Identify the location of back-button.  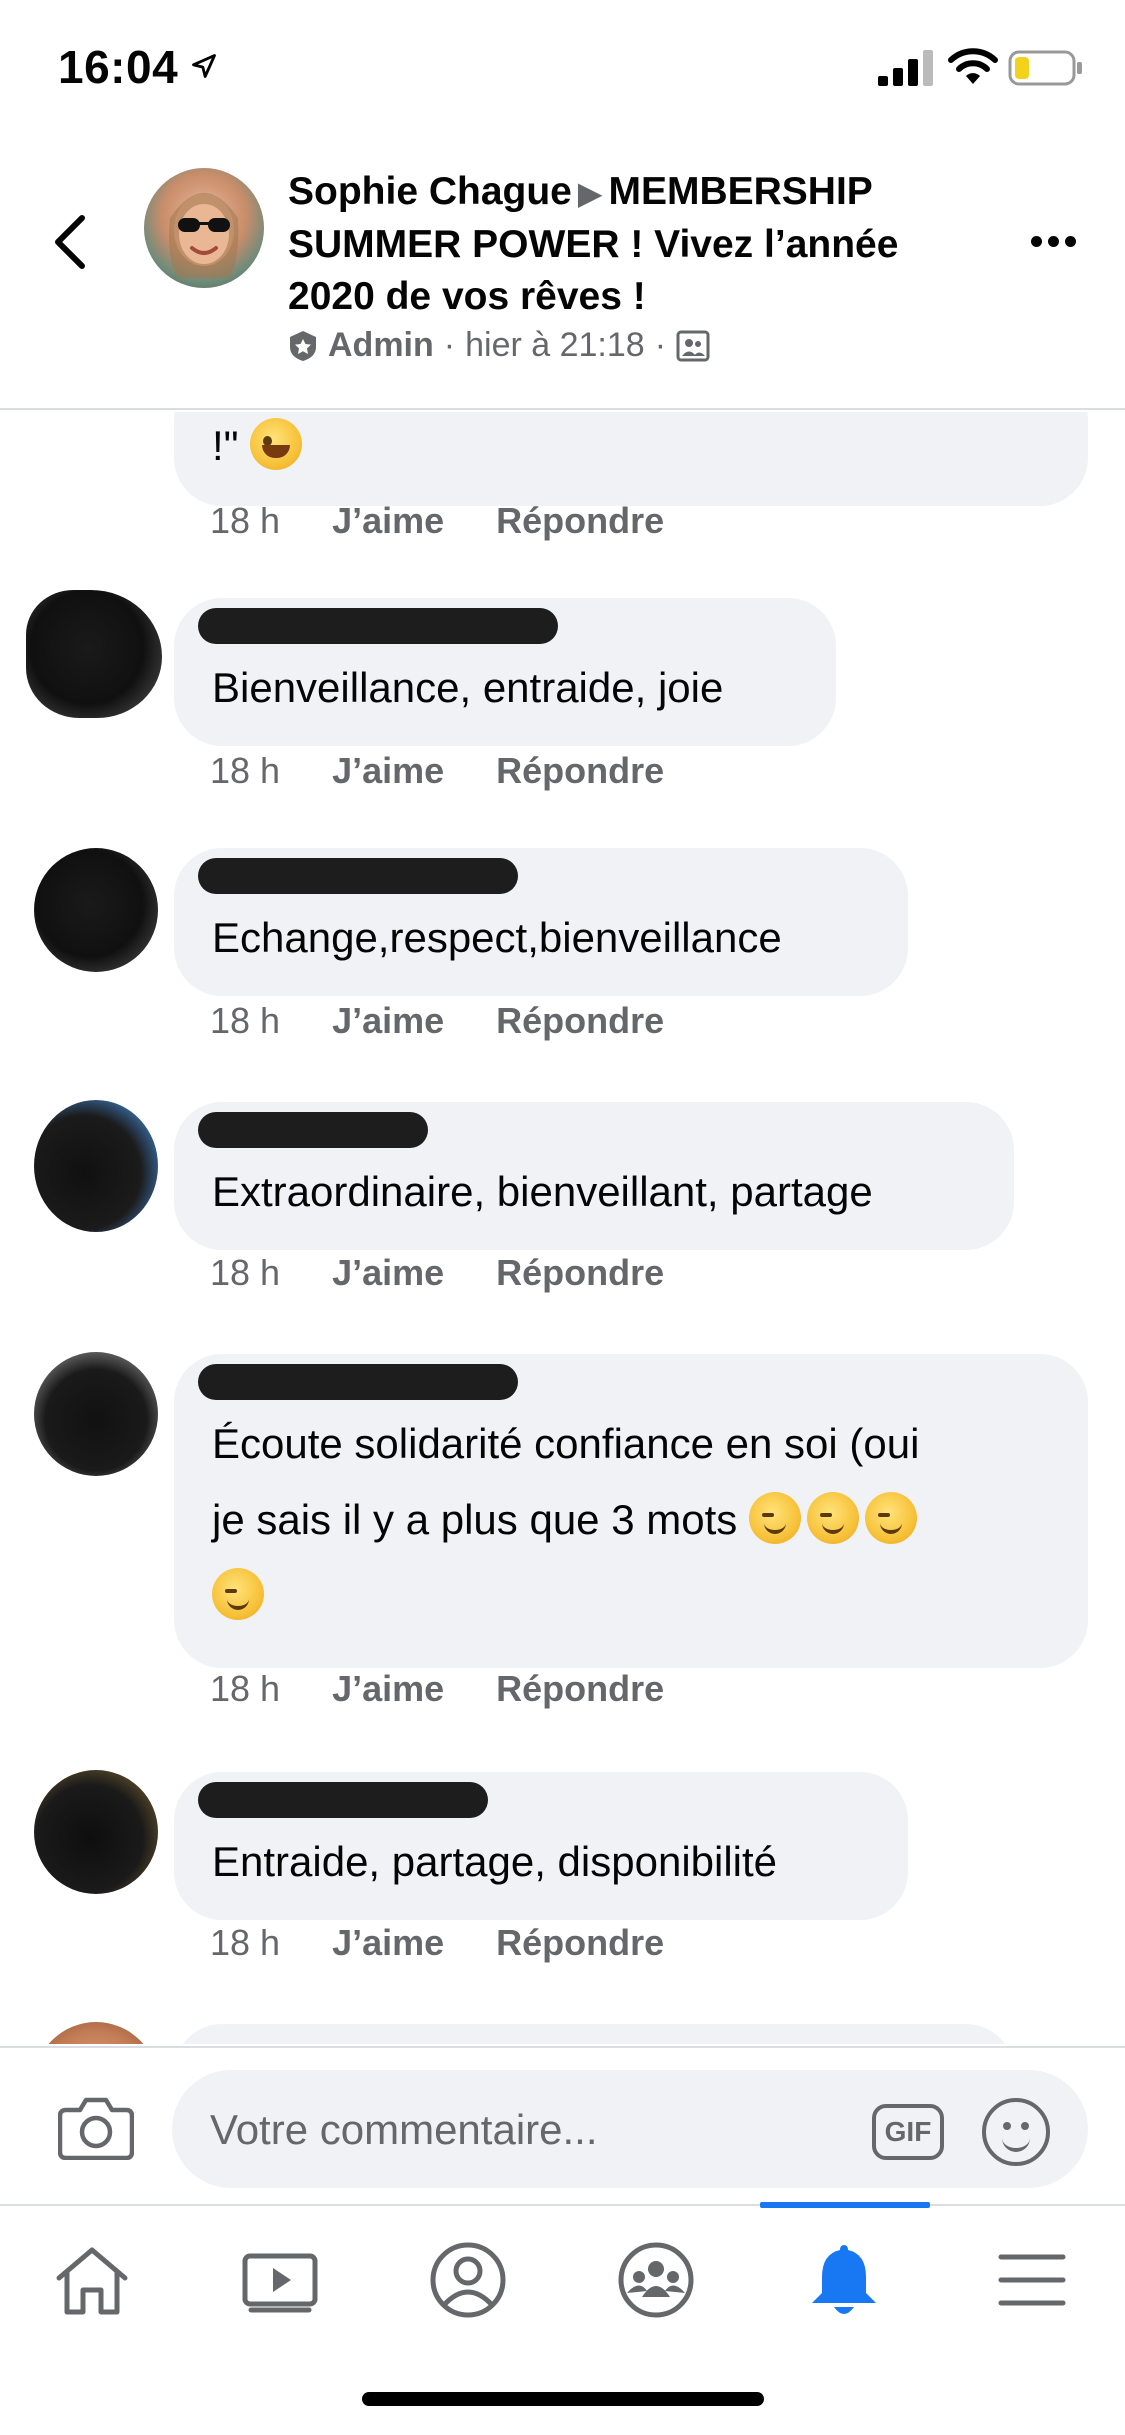
(70, 242).